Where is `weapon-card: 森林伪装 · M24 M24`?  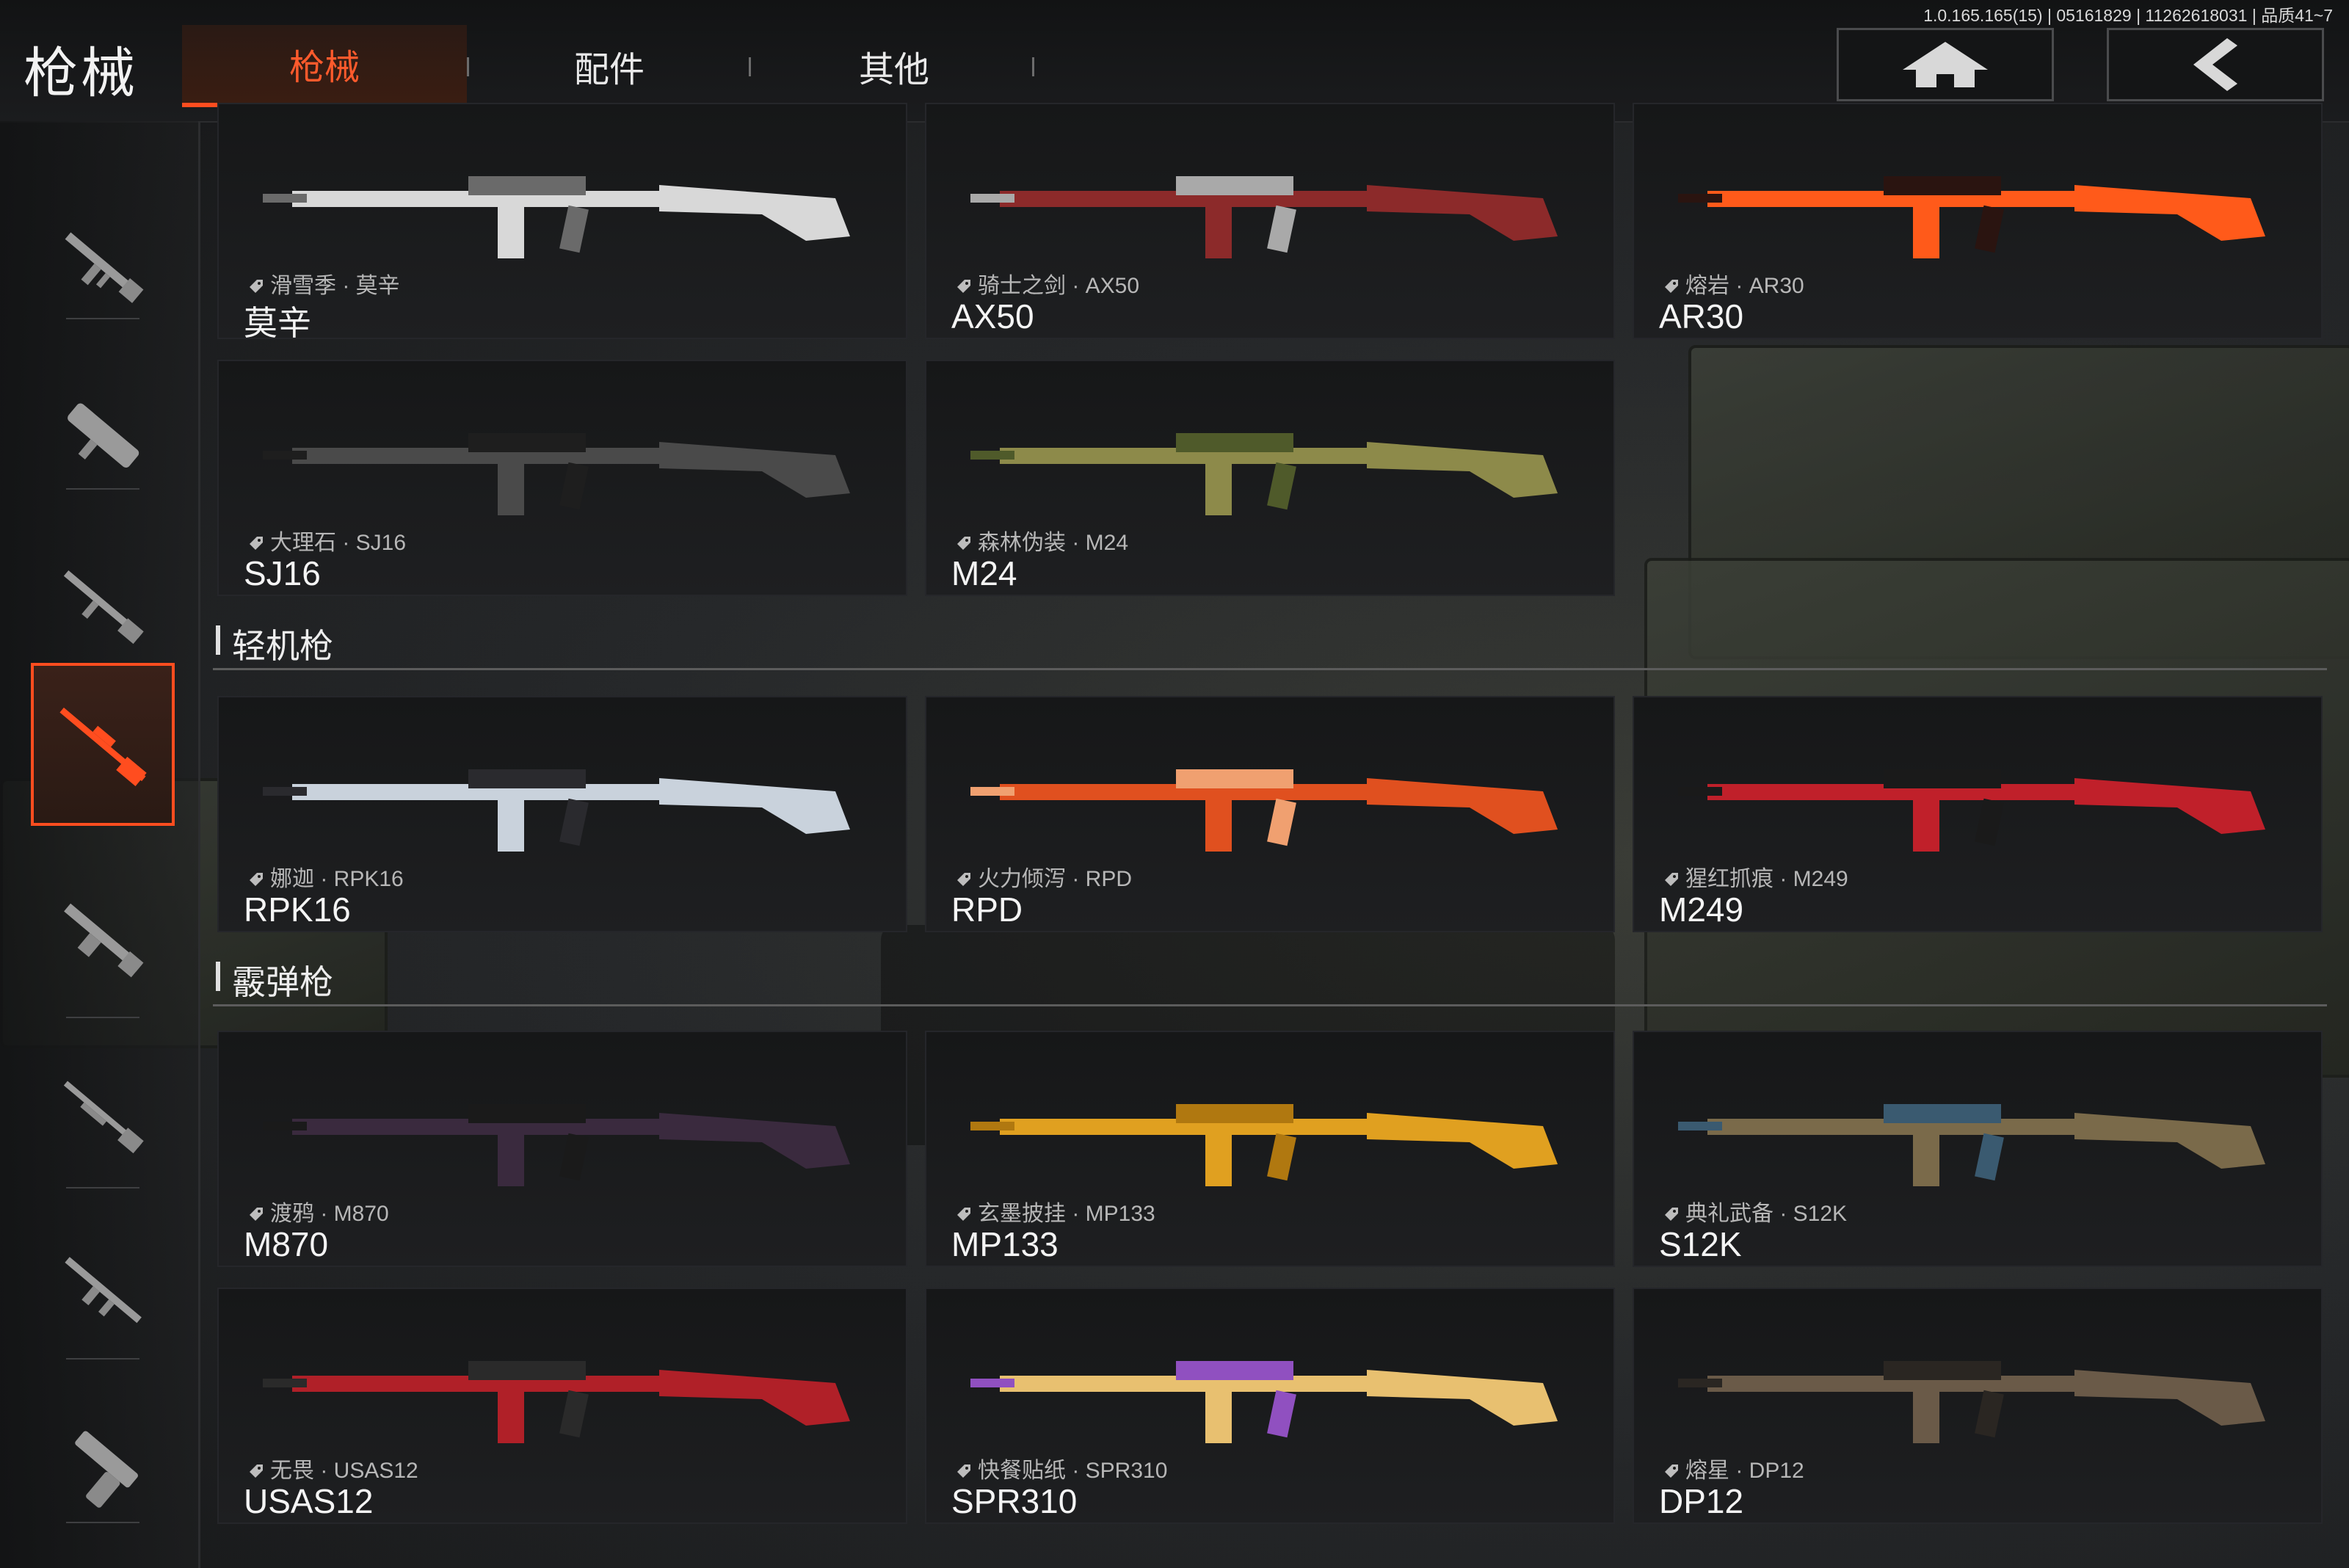
weapon-card: 森林伪装 · M24 M24 is located at coordinates (1270, 478).